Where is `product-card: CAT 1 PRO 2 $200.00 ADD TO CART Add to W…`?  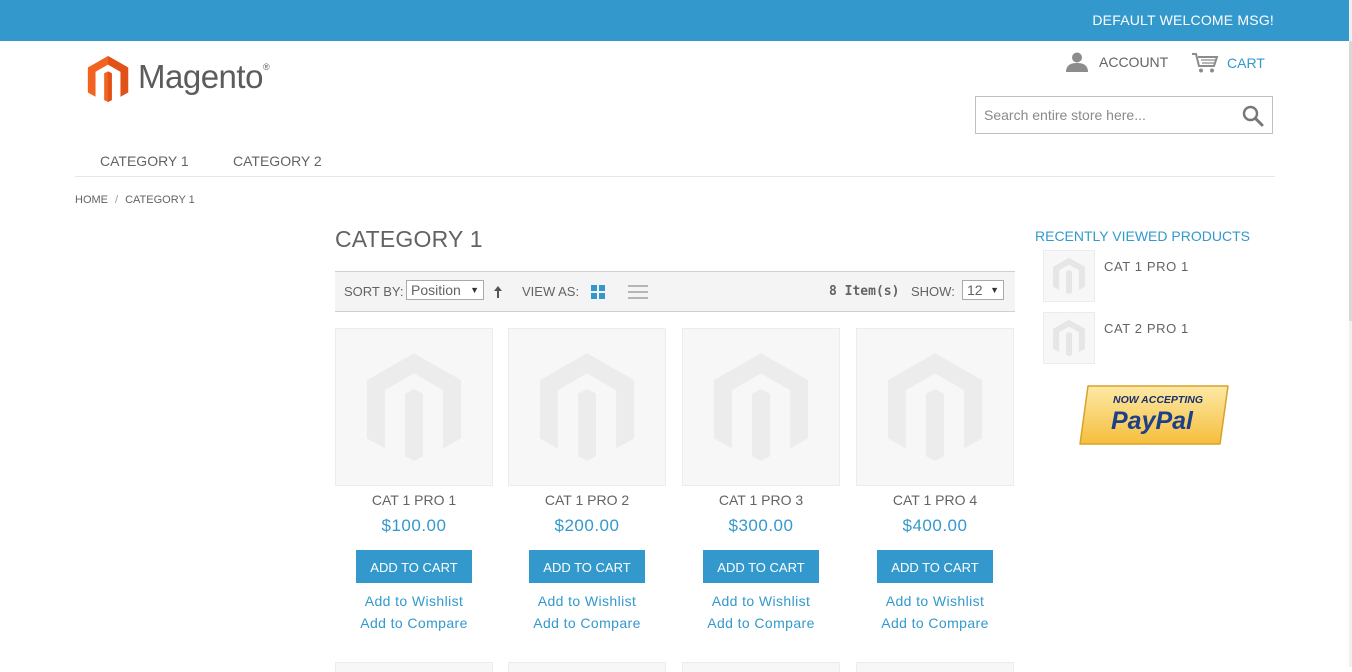 product-card: CAT 1 PRO 2 $200.00 ADD TO CART Add to W… is located at coordinates (587, 479).